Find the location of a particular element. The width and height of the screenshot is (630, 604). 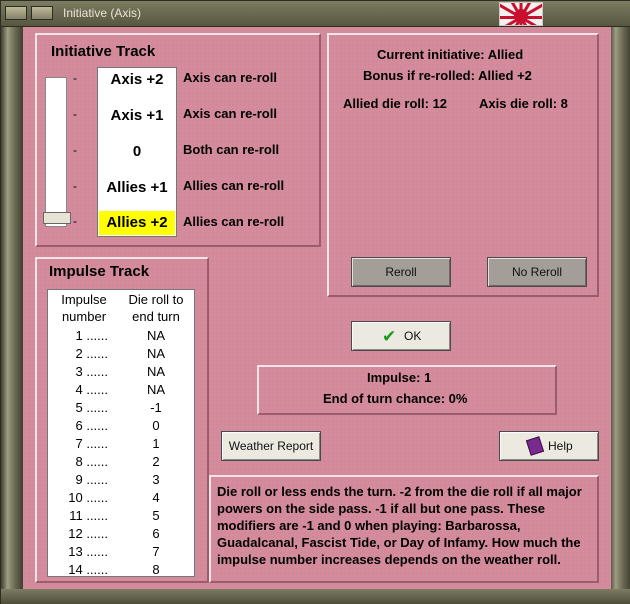

frame-bottom is located at coordinates (315, 596).